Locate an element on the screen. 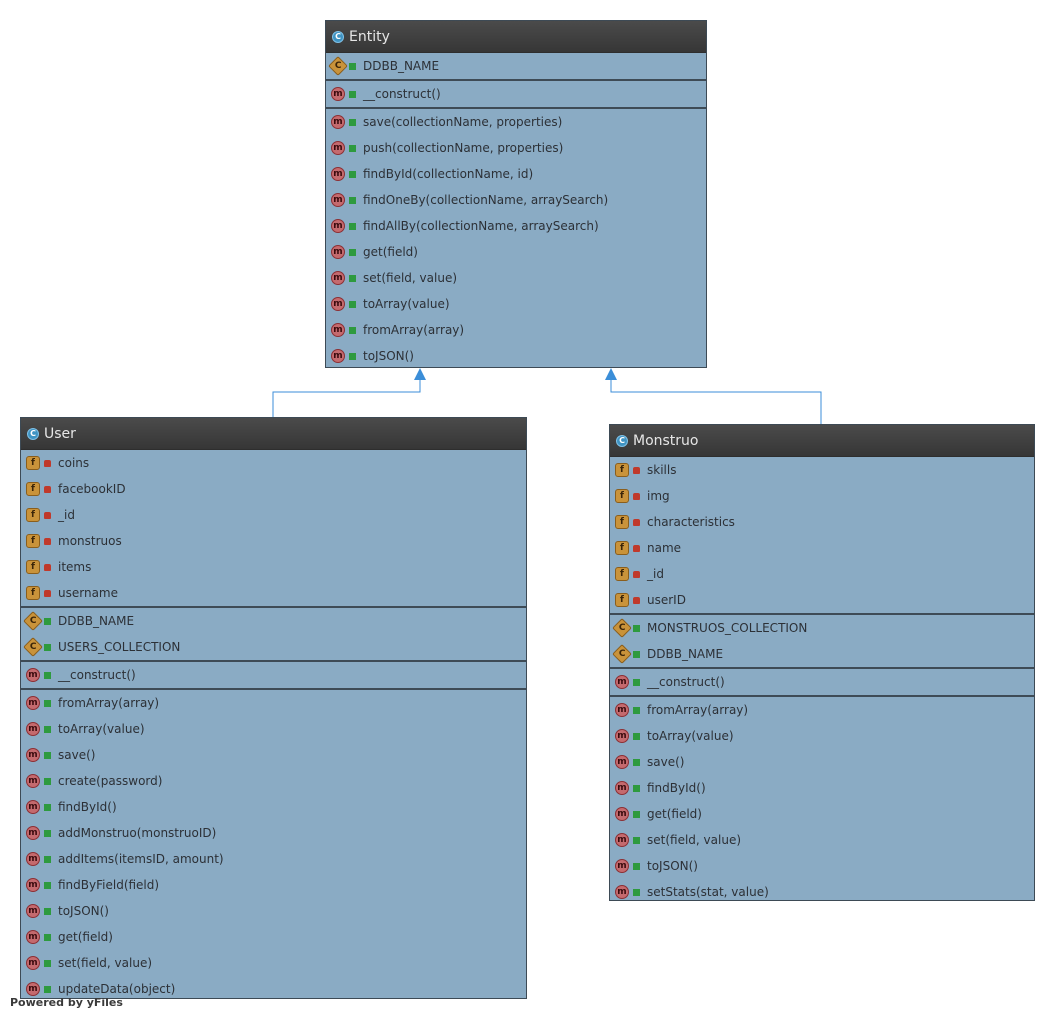  constant-row: C MONSTRUOS_COLLECTION is located at coordinates (822, 628).